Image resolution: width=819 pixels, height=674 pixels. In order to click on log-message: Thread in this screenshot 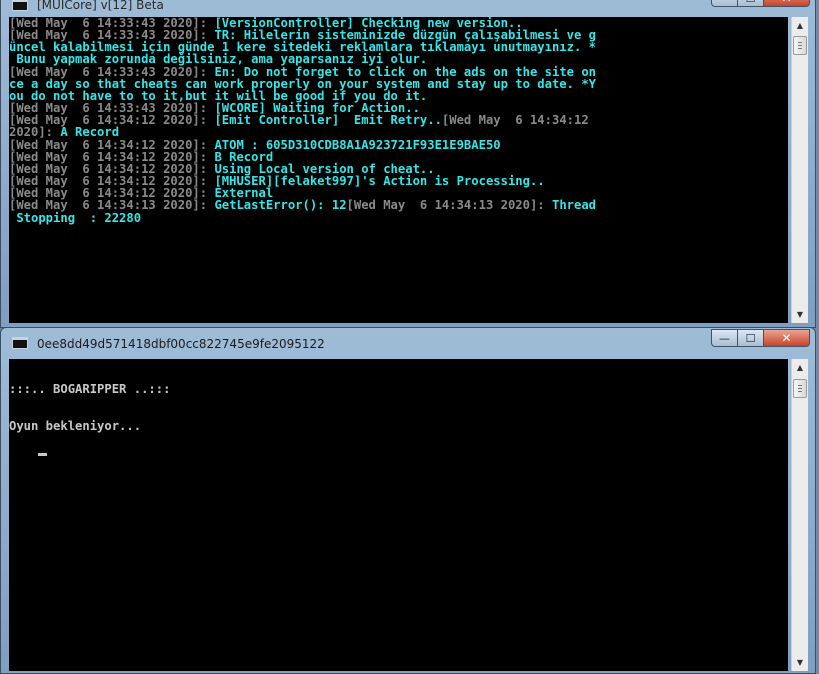, I will do `click(574, 205)`.